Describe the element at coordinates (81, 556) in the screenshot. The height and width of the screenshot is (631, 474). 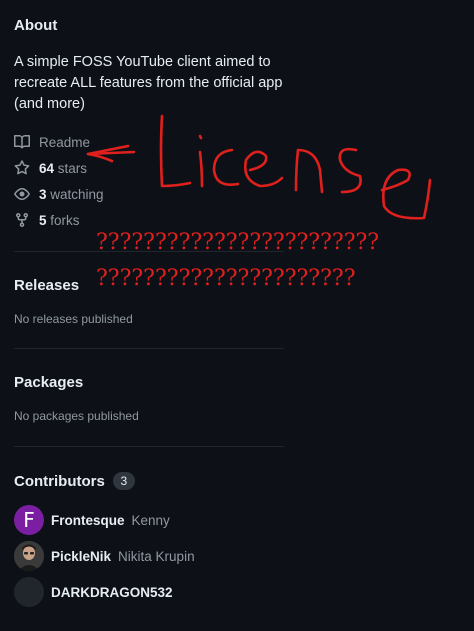
I see `contributor-login: PickleNik` at that location.